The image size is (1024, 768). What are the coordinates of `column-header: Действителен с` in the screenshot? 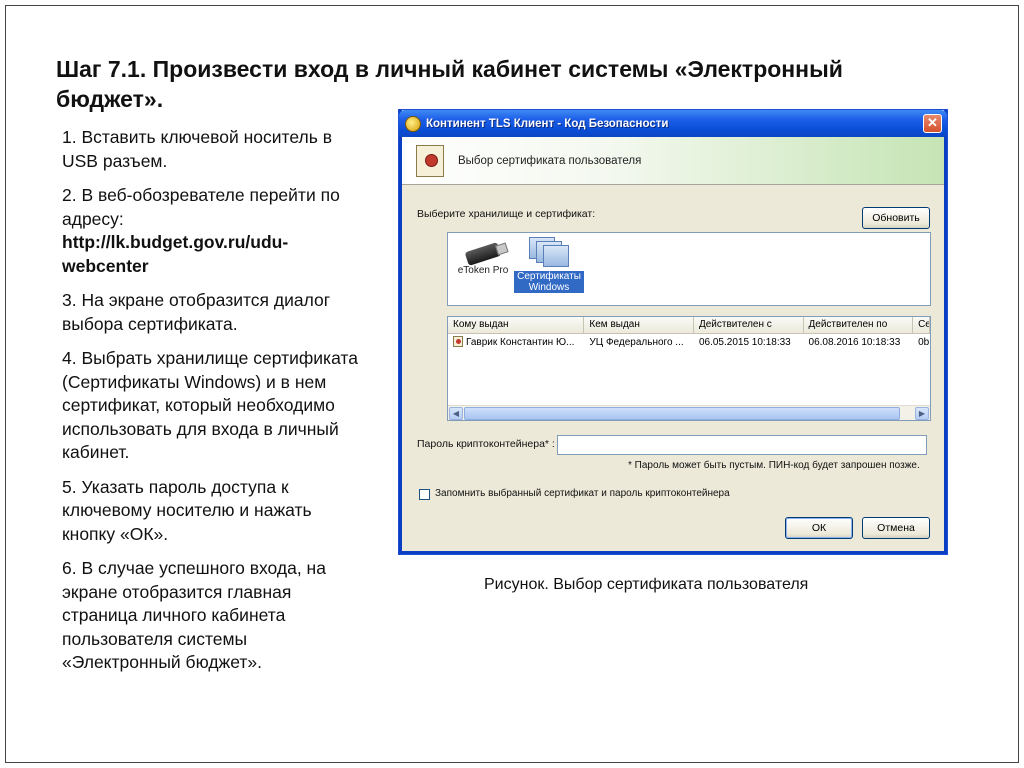 It's located at (749, 325).